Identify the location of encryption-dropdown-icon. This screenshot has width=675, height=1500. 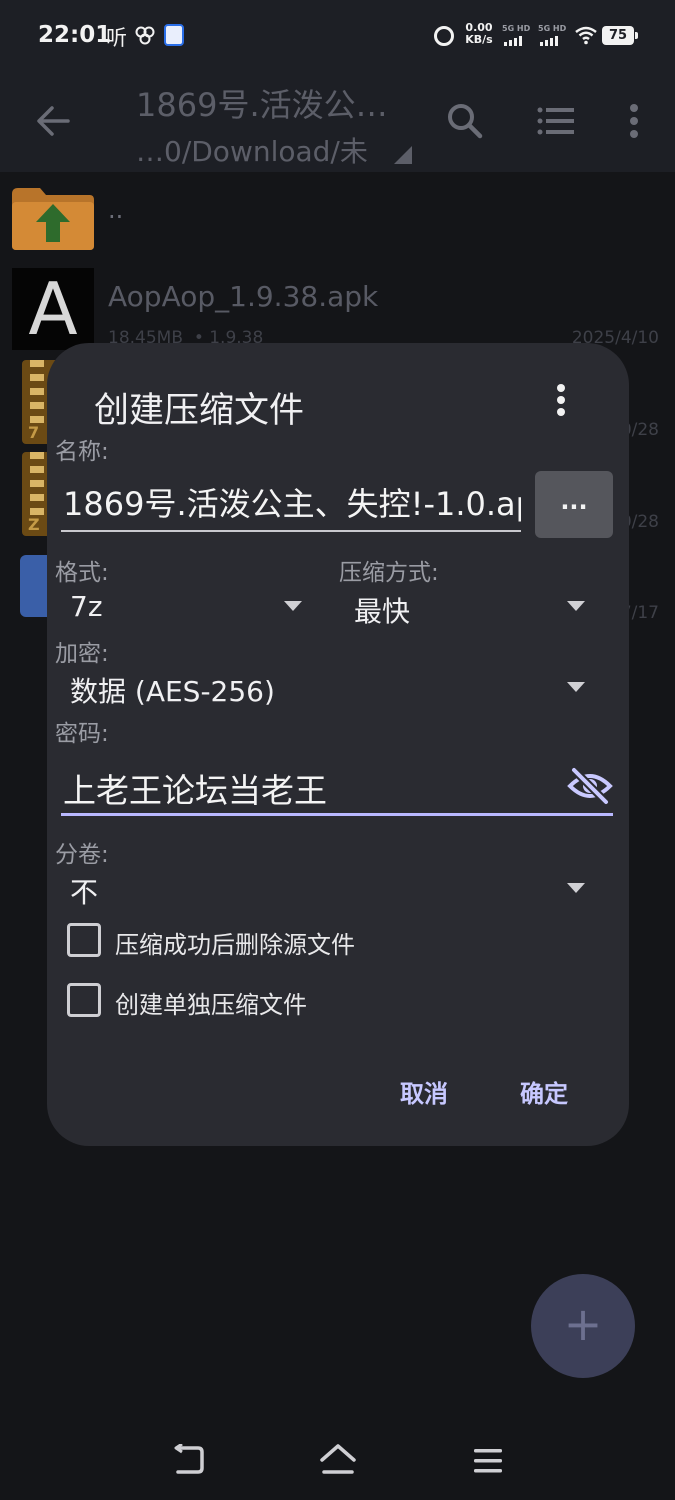
(576, 687).